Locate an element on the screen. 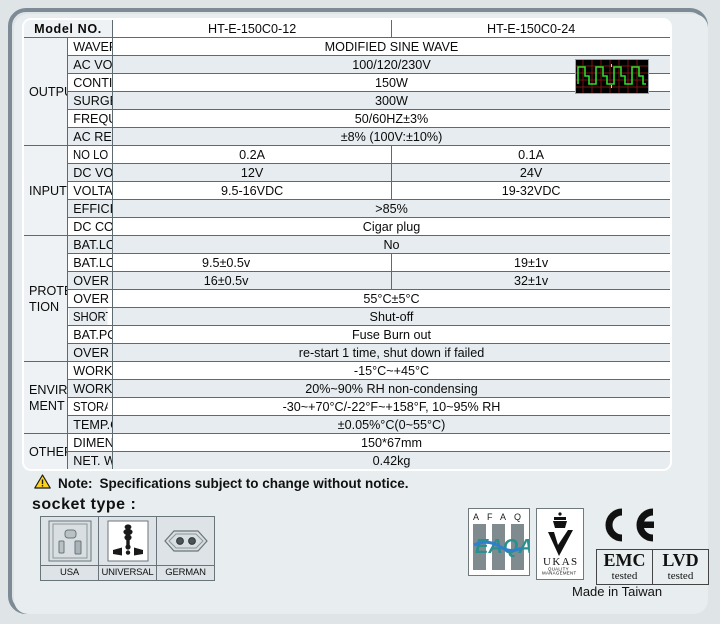 This screenshot has width=720, height=624. param-label: SURGE POWER is located at coordinates (90, 100).